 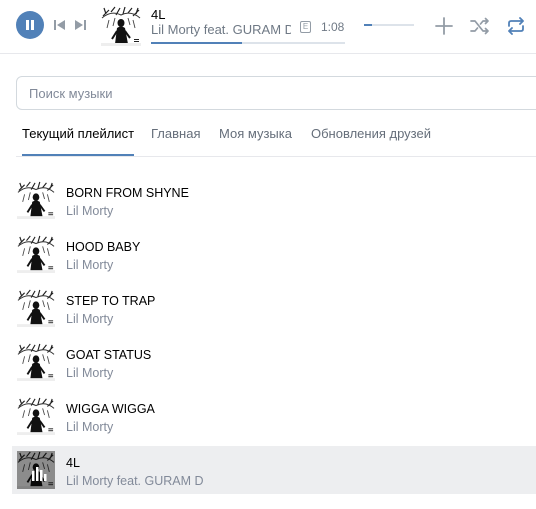 What do you see at coordinates (39, 474) in the screenshot?
I see `equalizer-icon` at bounding box center [39, 474].